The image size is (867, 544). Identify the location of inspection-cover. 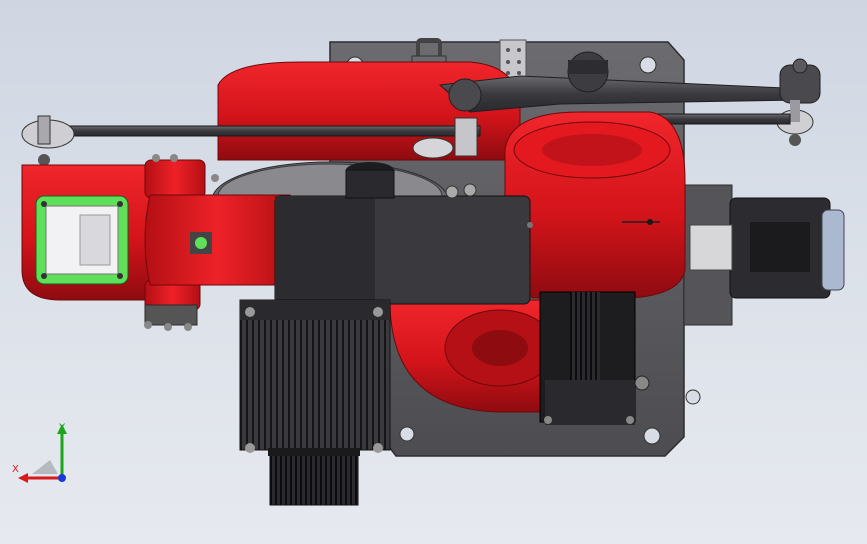
(82, 240).